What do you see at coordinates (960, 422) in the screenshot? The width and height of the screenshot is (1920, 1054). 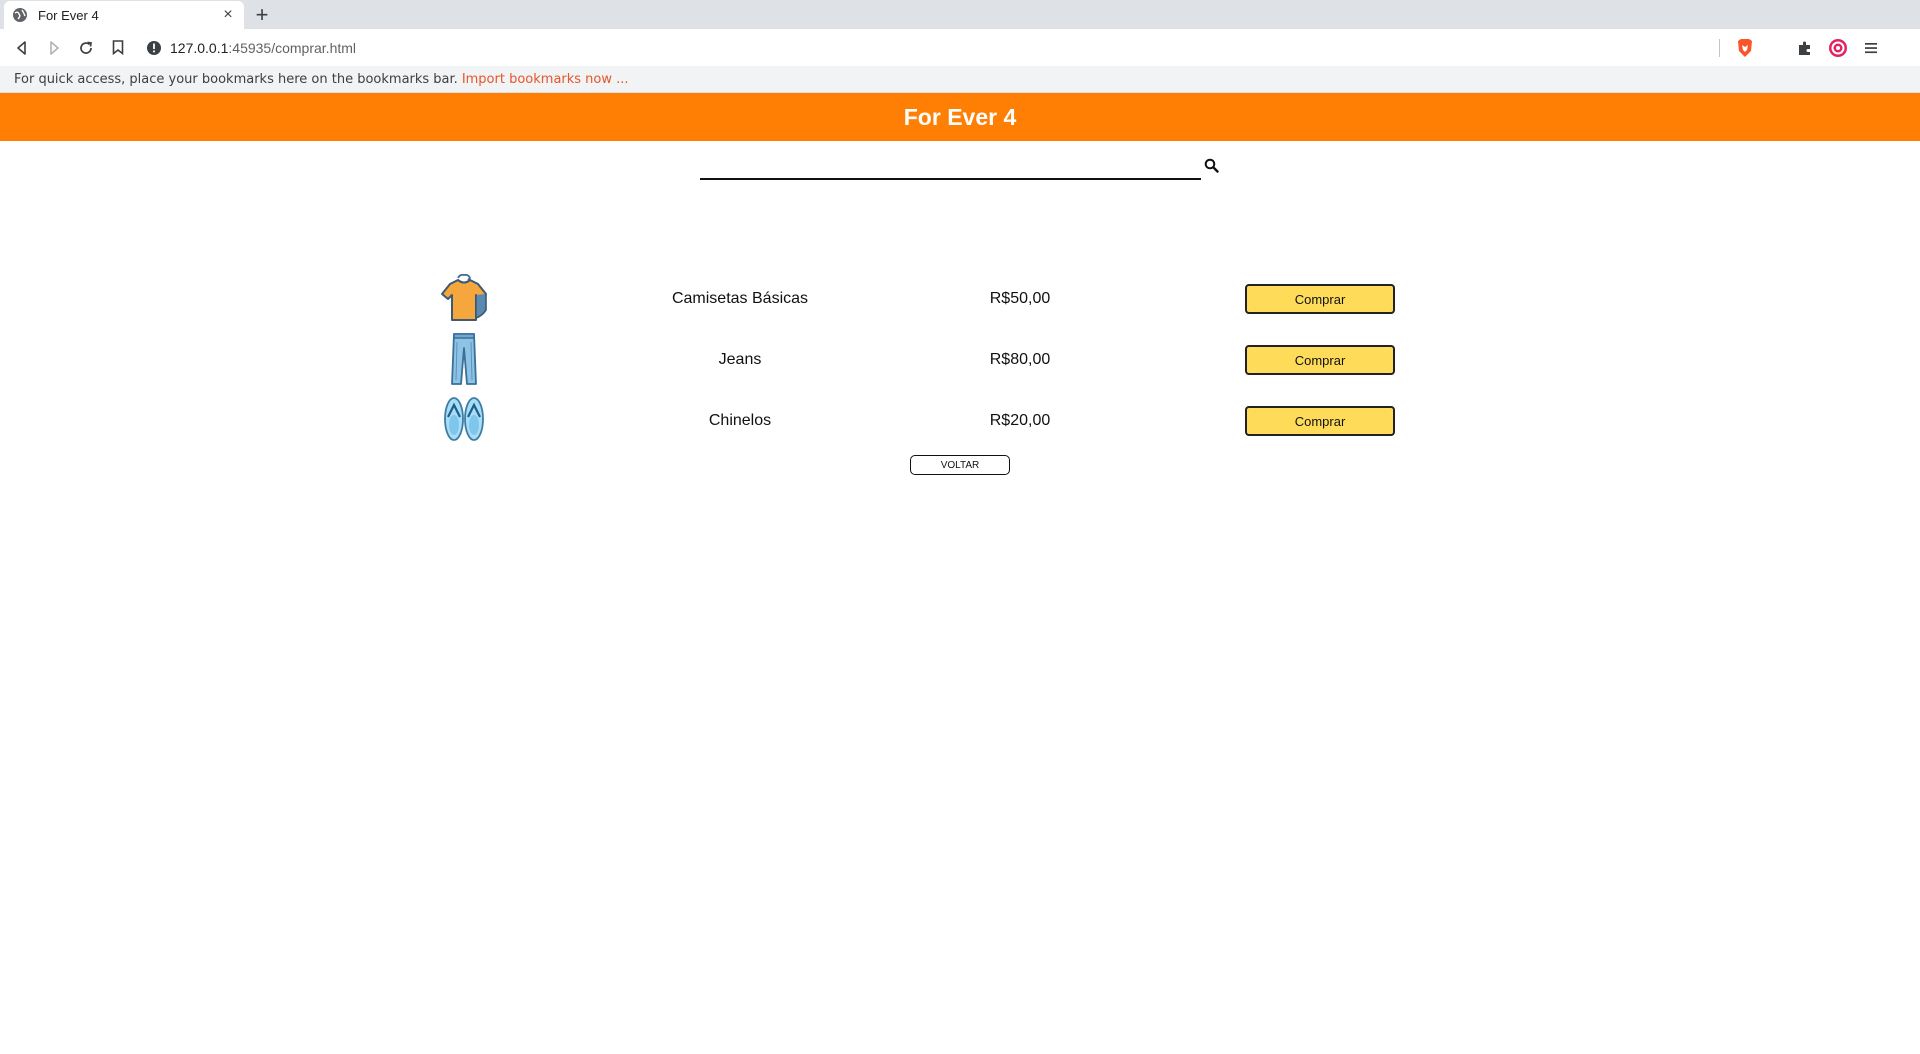 I see `product-row: Chinelos R$20,00 Comprar` at bounding box center [960, 422].